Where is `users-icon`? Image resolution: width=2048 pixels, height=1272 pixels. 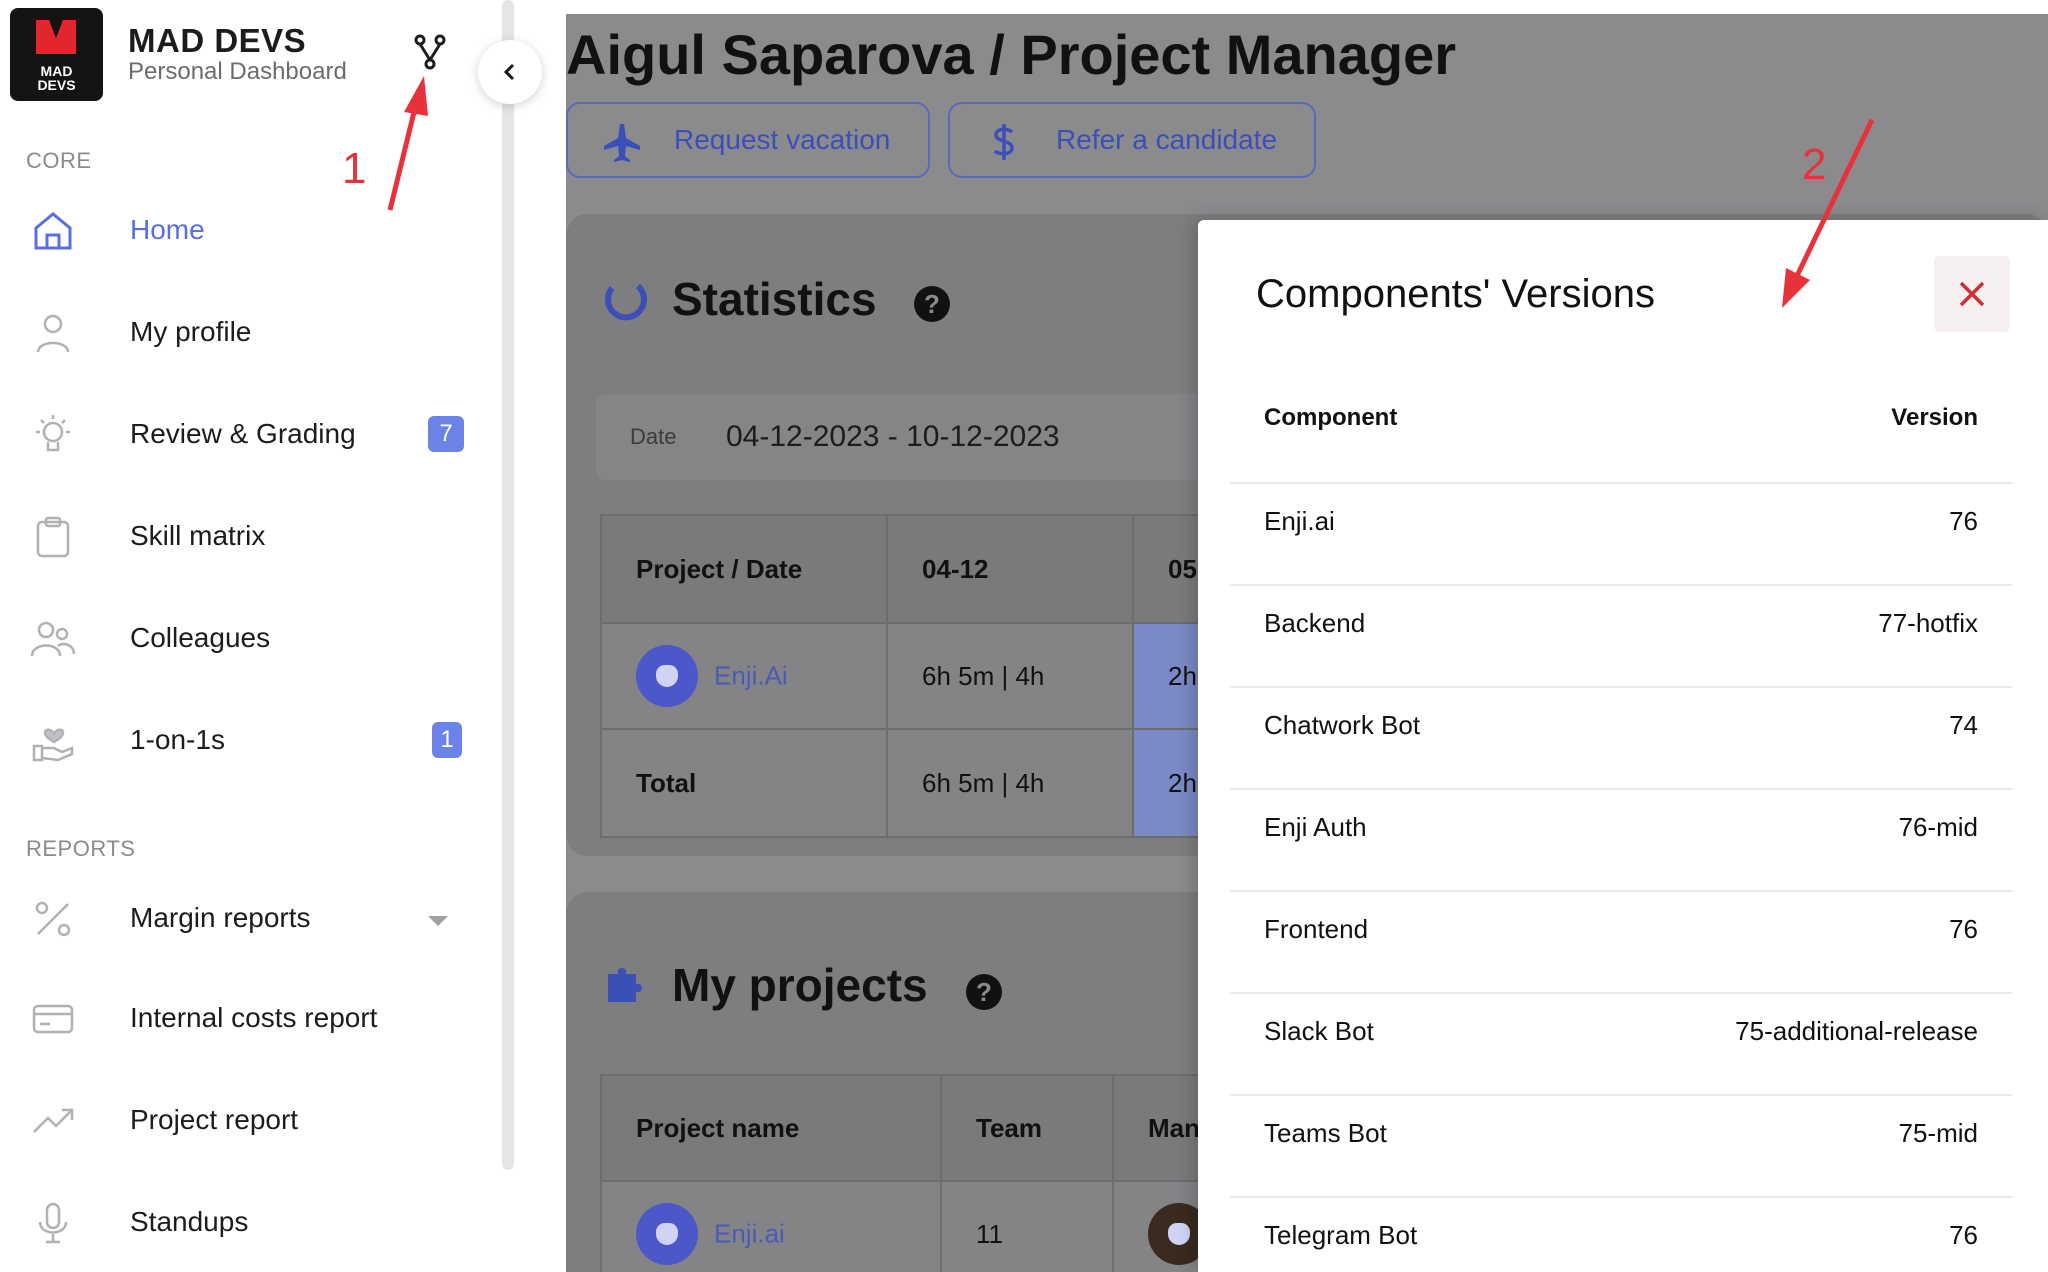 users-icon is located at coordinates (53, 639).